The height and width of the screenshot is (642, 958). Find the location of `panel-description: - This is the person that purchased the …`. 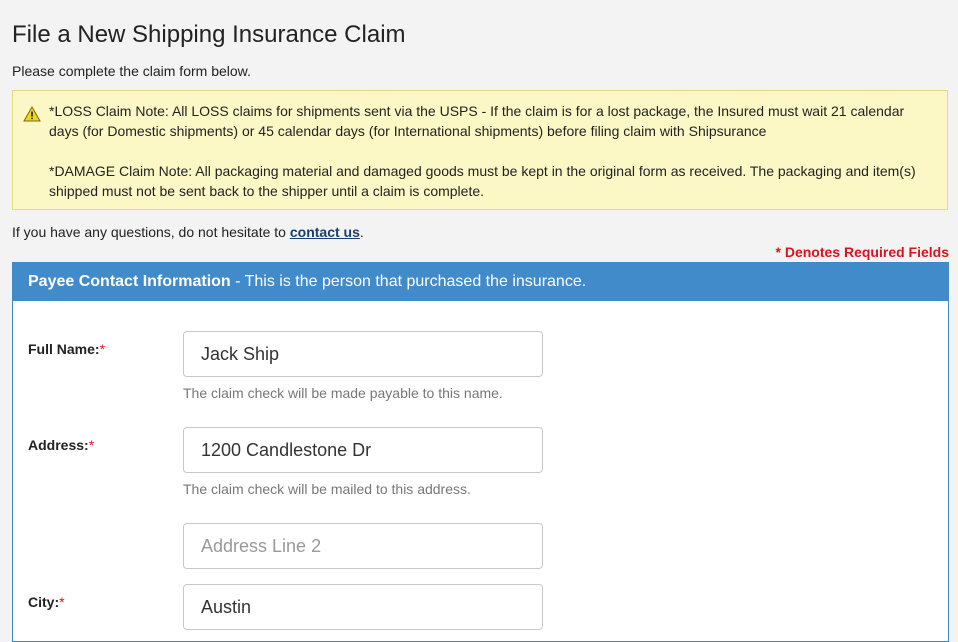

panel-description: - This is the person that purchased the … is located at coordinates (408, 281).